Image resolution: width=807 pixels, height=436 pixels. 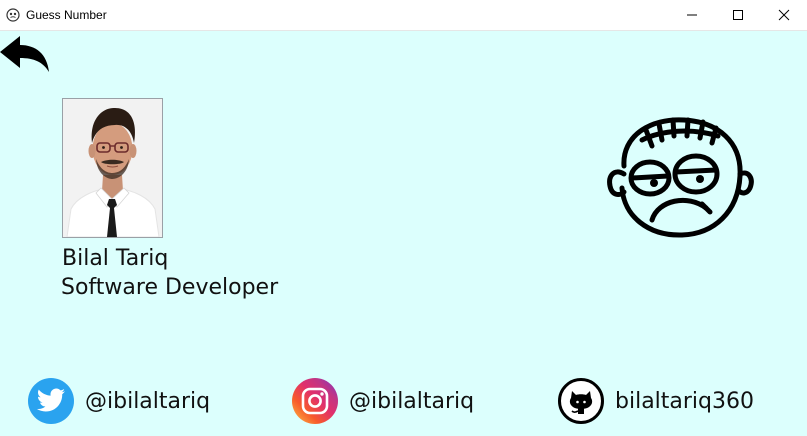 I want to click on close-icon, so click(x=784, y=15).